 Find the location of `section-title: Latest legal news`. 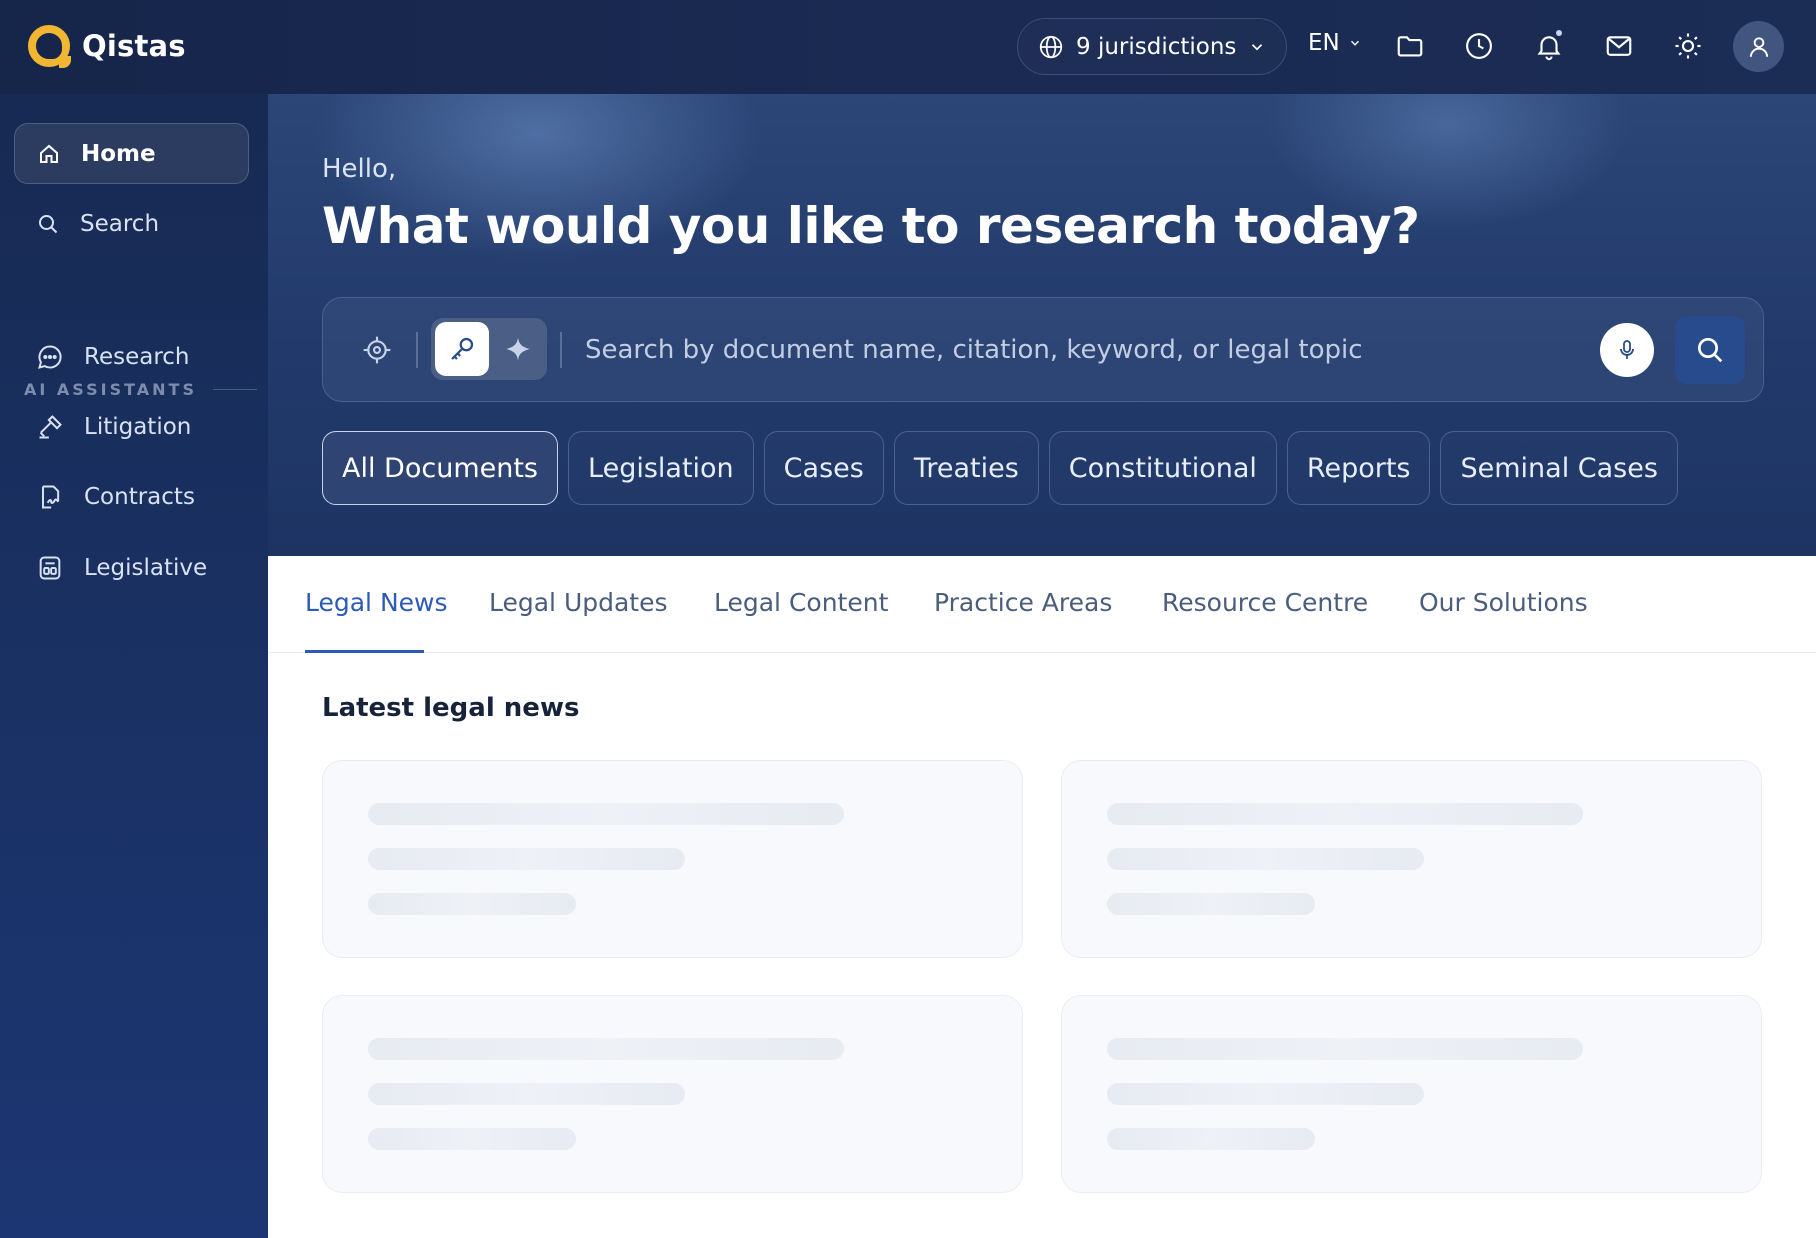

section-title: Latest legal news is located at coordinates (451, 708).